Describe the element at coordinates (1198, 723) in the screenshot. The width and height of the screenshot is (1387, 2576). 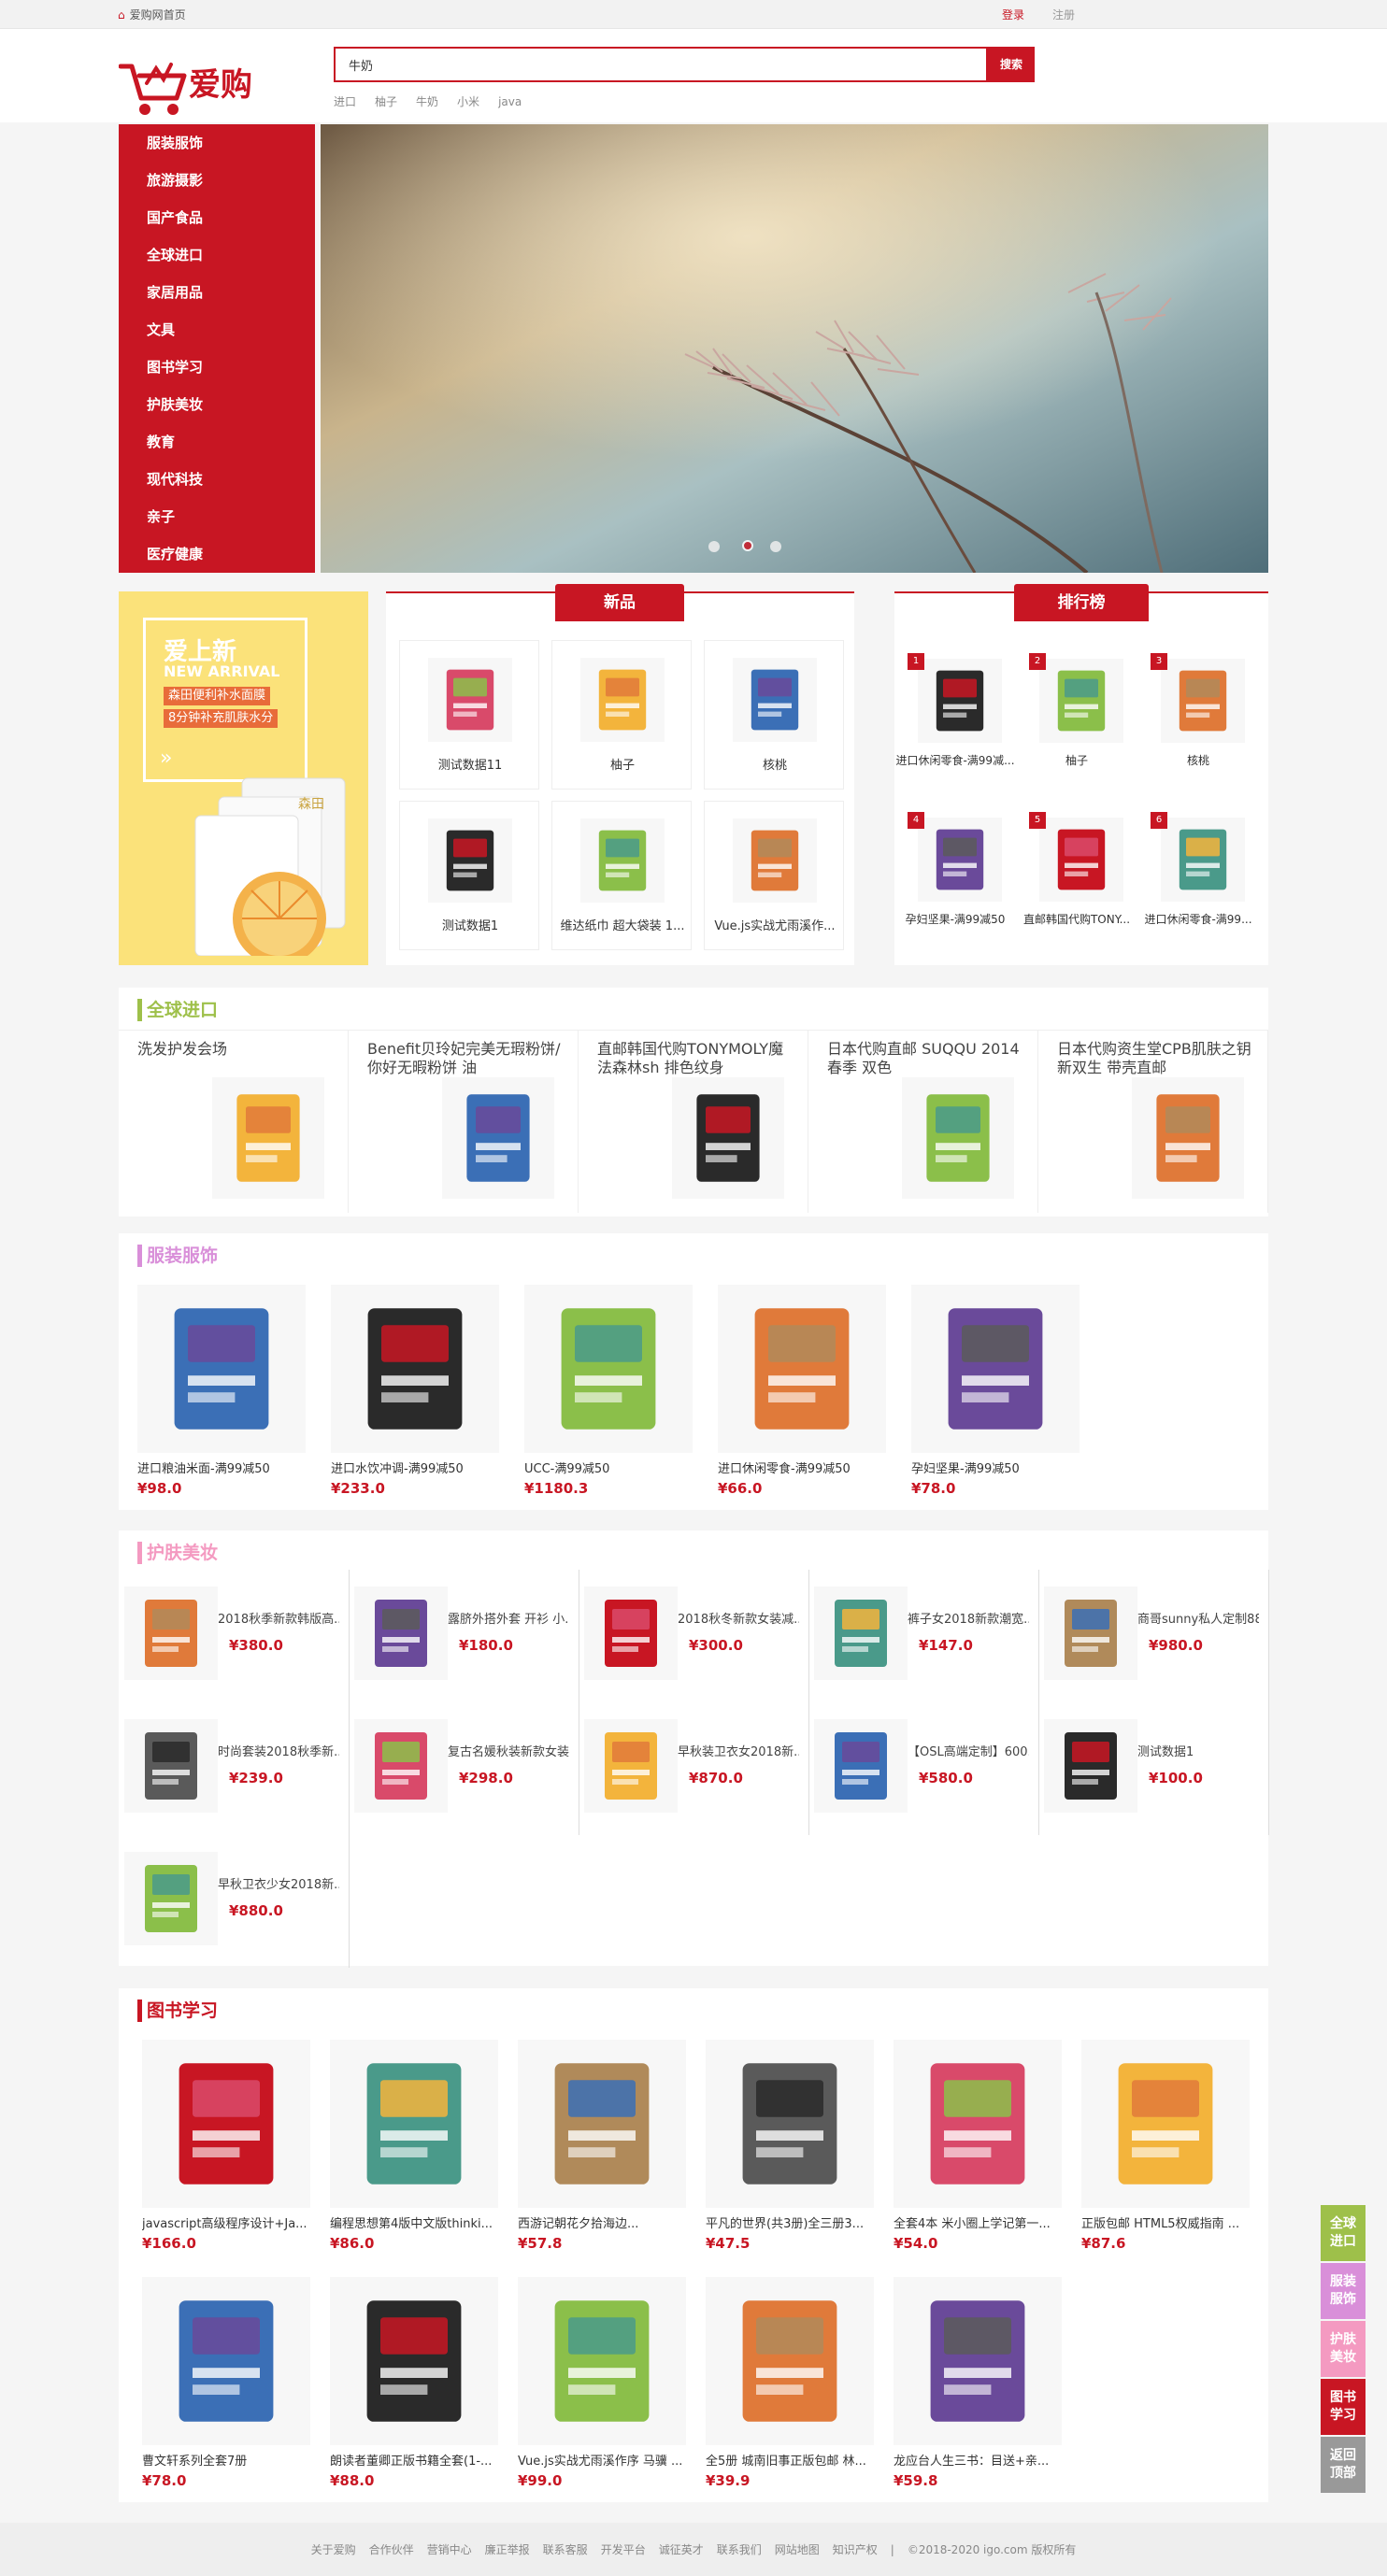
I see `ranking-item: 3 核桃` at that location.